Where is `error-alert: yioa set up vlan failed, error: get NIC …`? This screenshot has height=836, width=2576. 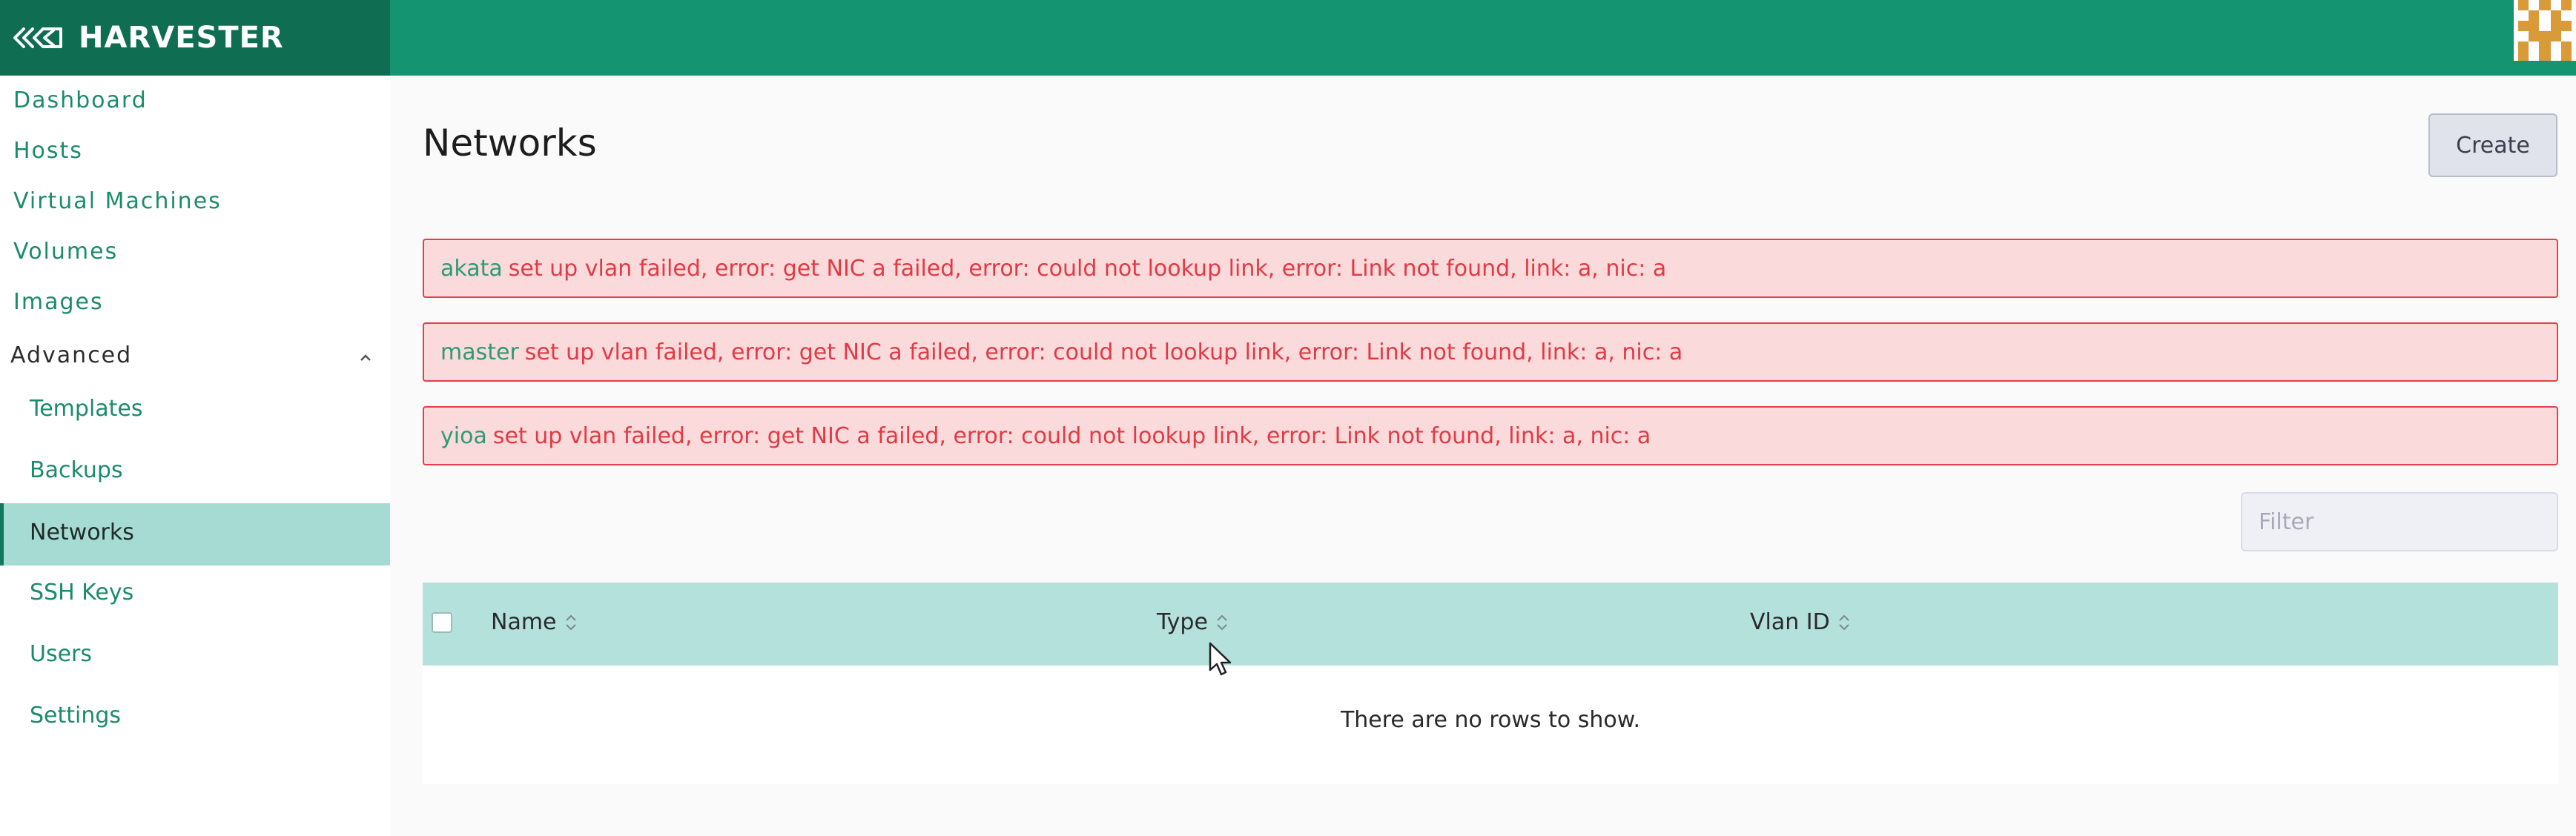
error-alert: yioa set up vlan failed, error: get NIC … is located at coordinates (1490, 435).